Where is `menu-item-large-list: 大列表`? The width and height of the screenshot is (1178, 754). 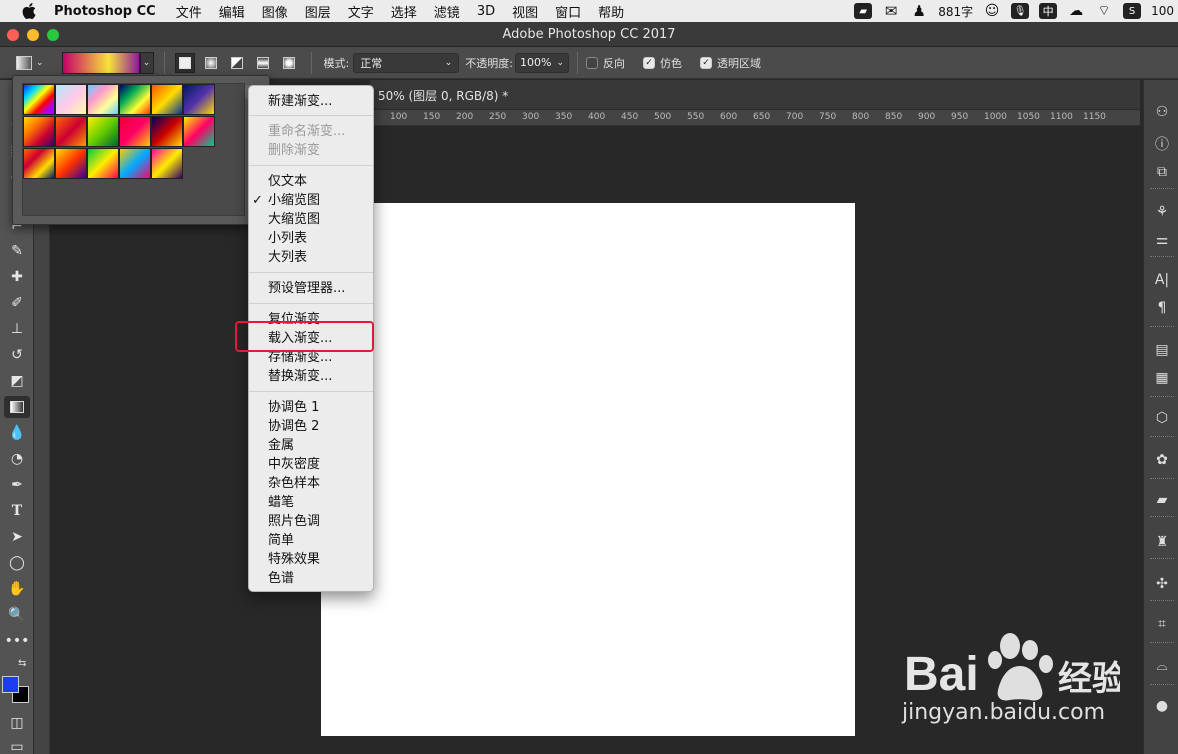 menu-item-large-list: 大列表 is located at coordinates (287, 257).